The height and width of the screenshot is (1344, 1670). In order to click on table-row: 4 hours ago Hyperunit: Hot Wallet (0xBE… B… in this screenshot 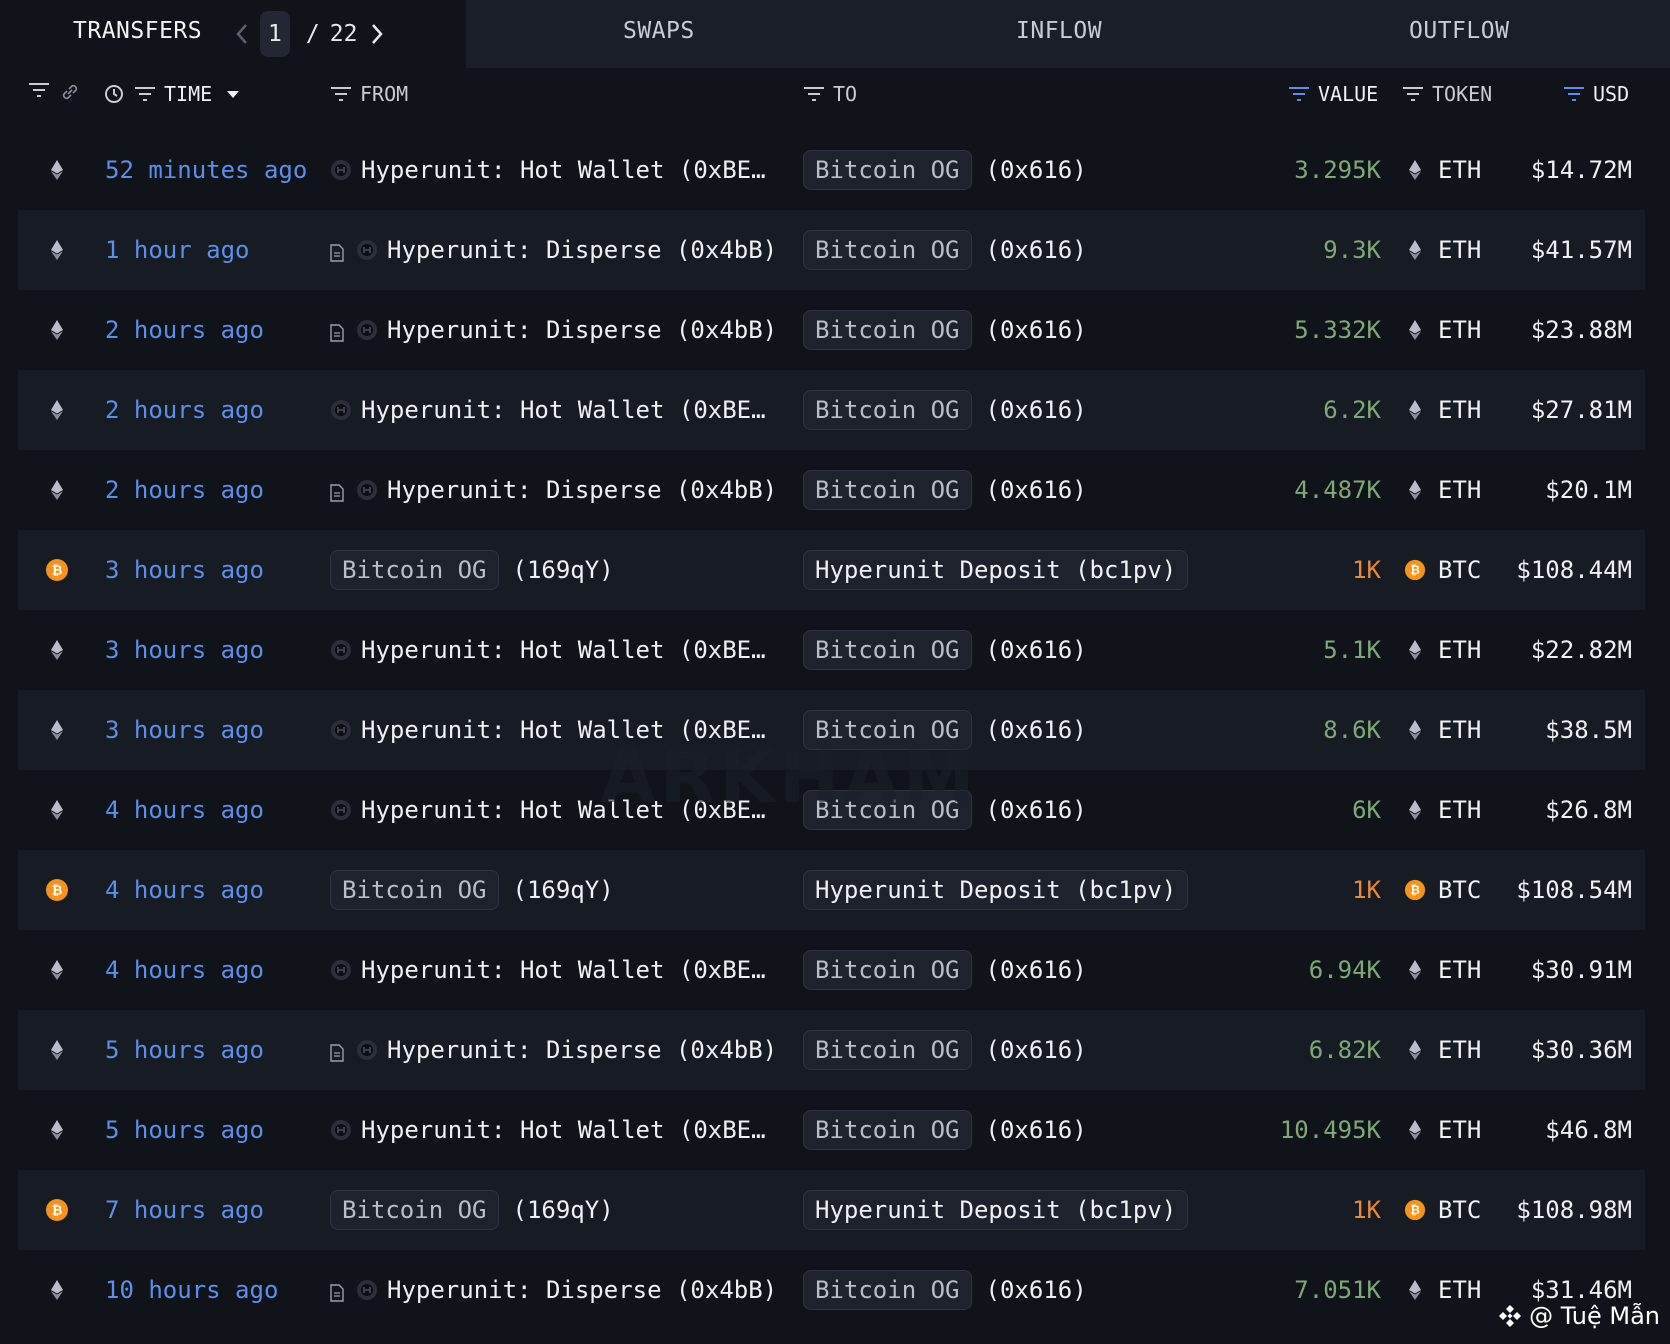, I will do `click(831, 970)`.